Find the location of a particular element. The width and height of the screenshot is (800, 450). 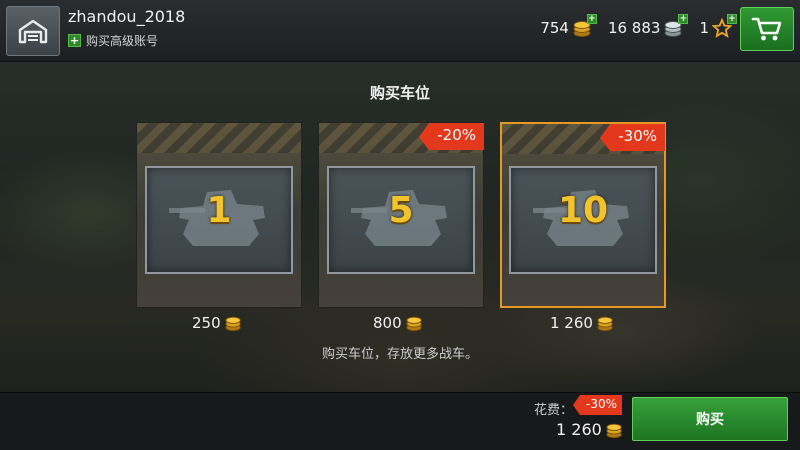

slot-frame: 1 is located at coordinates (219, 220).